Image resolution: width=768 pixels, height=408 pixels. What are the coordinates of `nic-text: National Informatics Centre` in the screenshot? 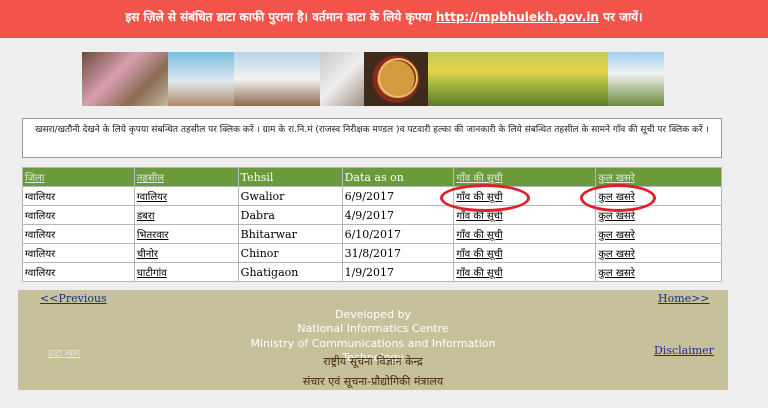 It's located at (373, 328).